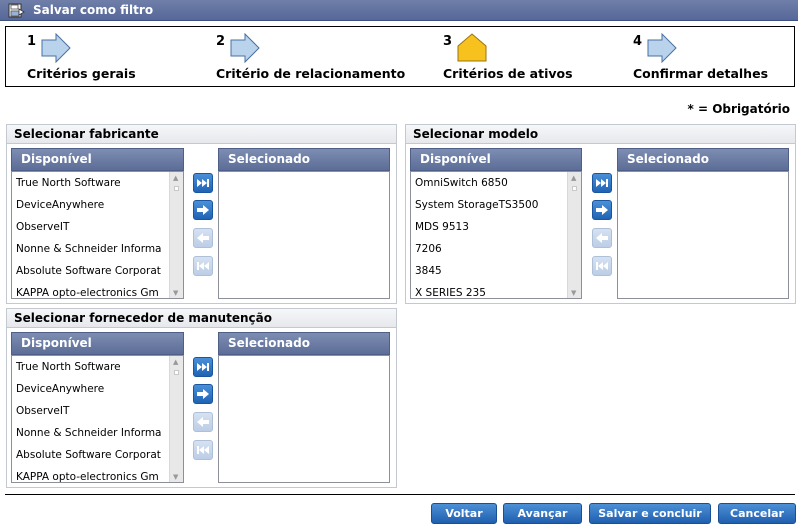 Image resolution: width=798 pixels, height=528 pixels. I want to click on window-title: Salvar como filtro, so click(93, 10).